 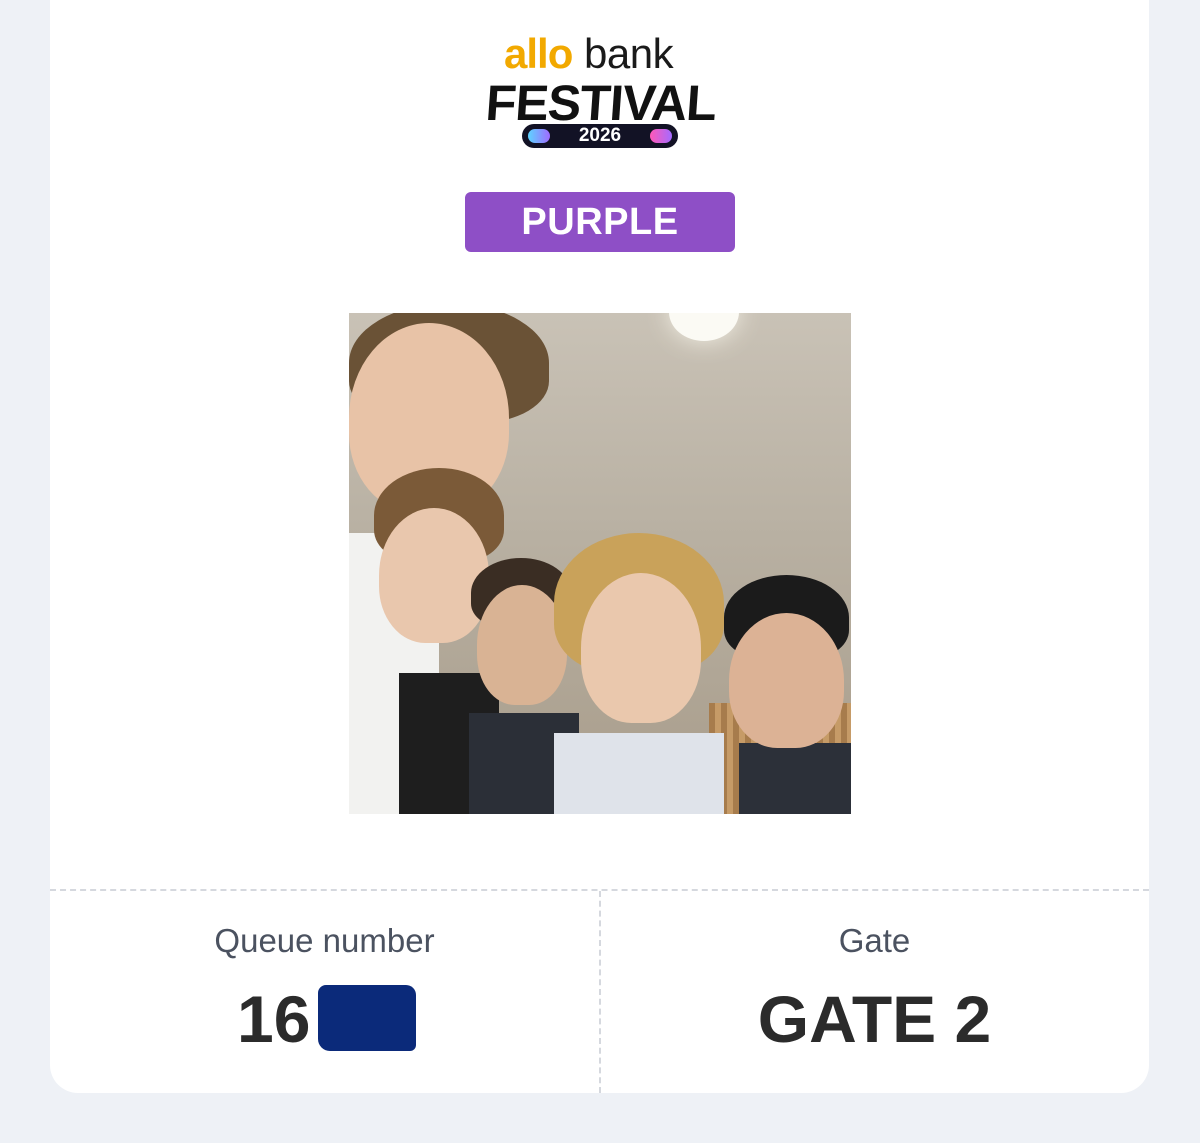 I want to click on ceiling-light, so click(x=704, y=327).